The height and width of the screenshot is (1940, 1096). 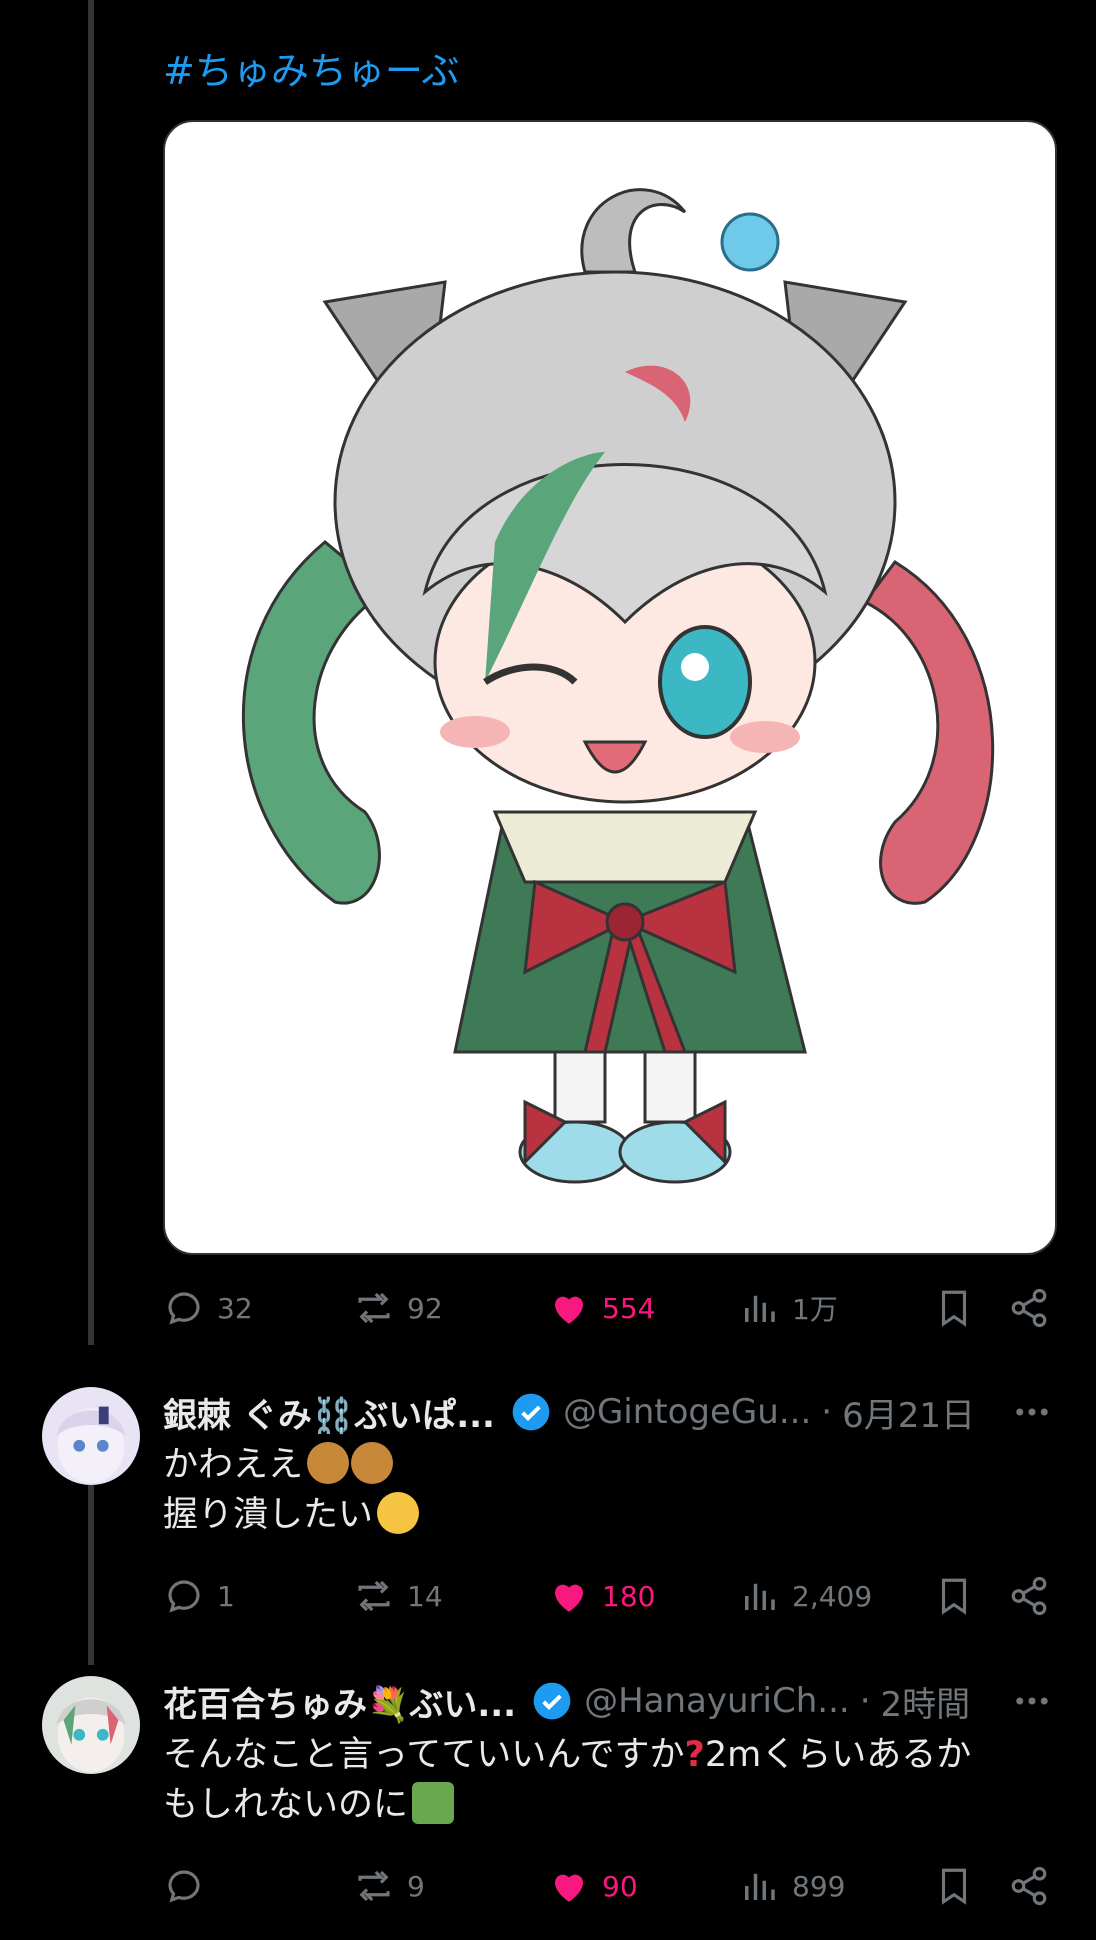 I want to click on views-count: 2,409, so click(x=832, y=1596).